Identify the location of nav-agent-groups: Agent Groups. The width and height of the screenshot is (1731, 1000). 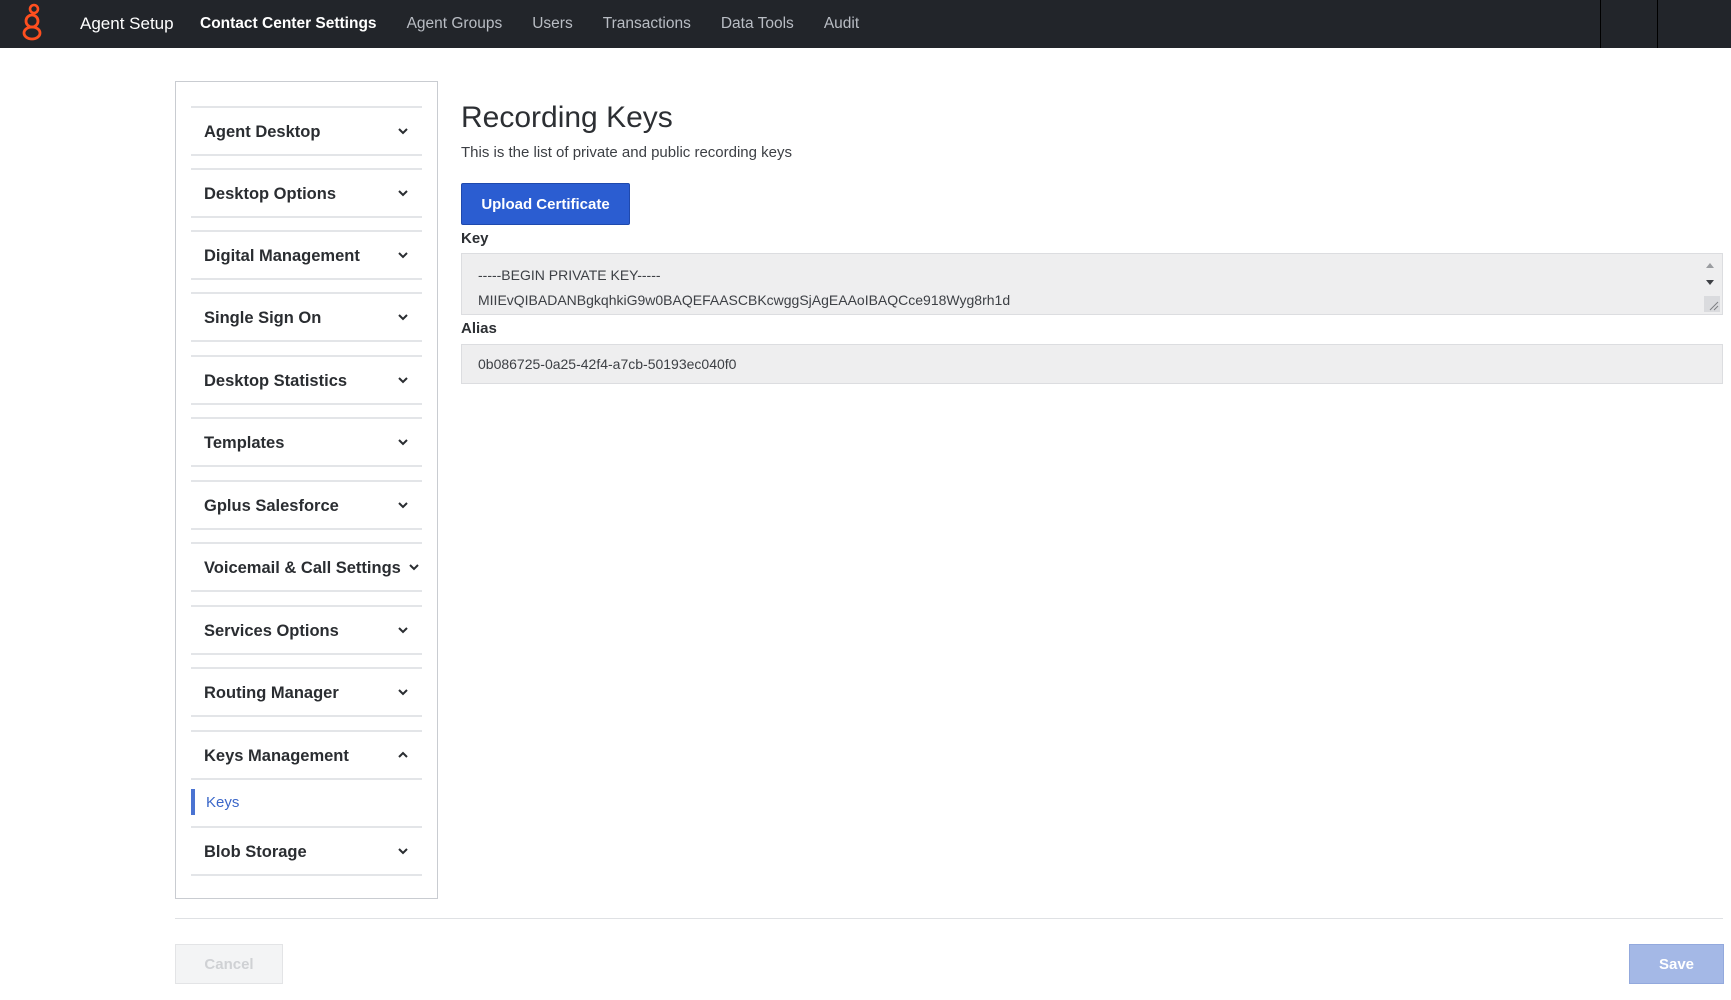
(455, 24).